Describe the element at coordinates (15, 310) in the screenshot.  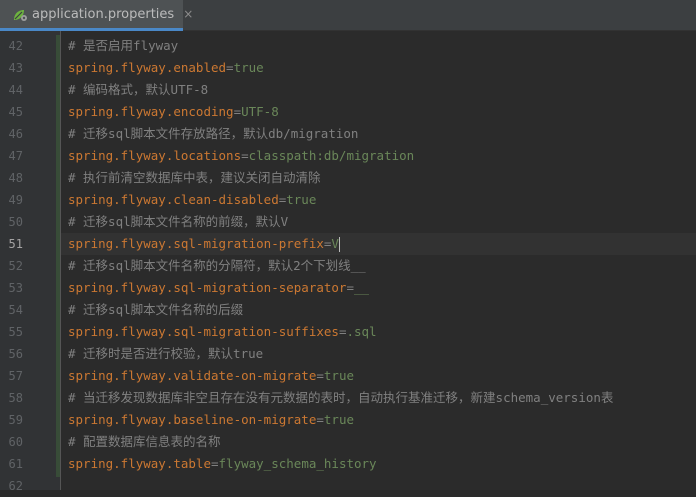
I see `line-number: 54` at that location.